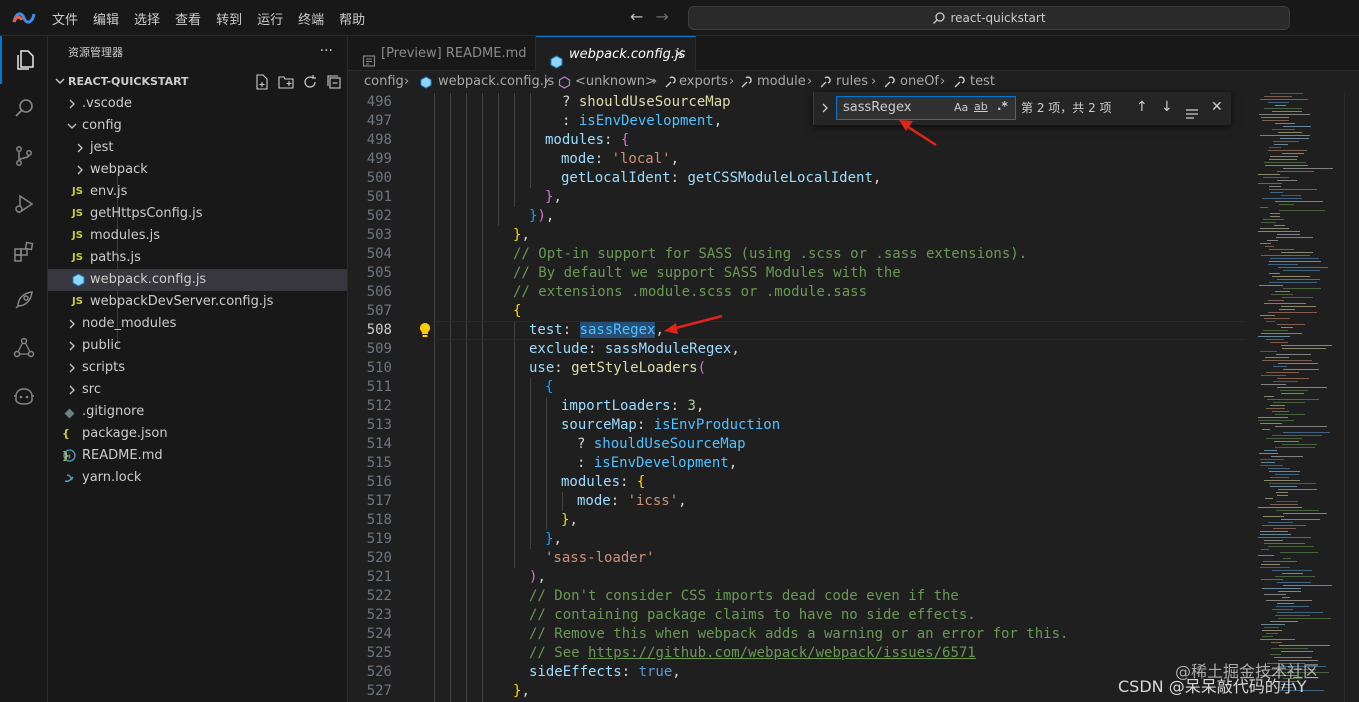  I want to click on vertical-scrollbar, so click(1351, 397).